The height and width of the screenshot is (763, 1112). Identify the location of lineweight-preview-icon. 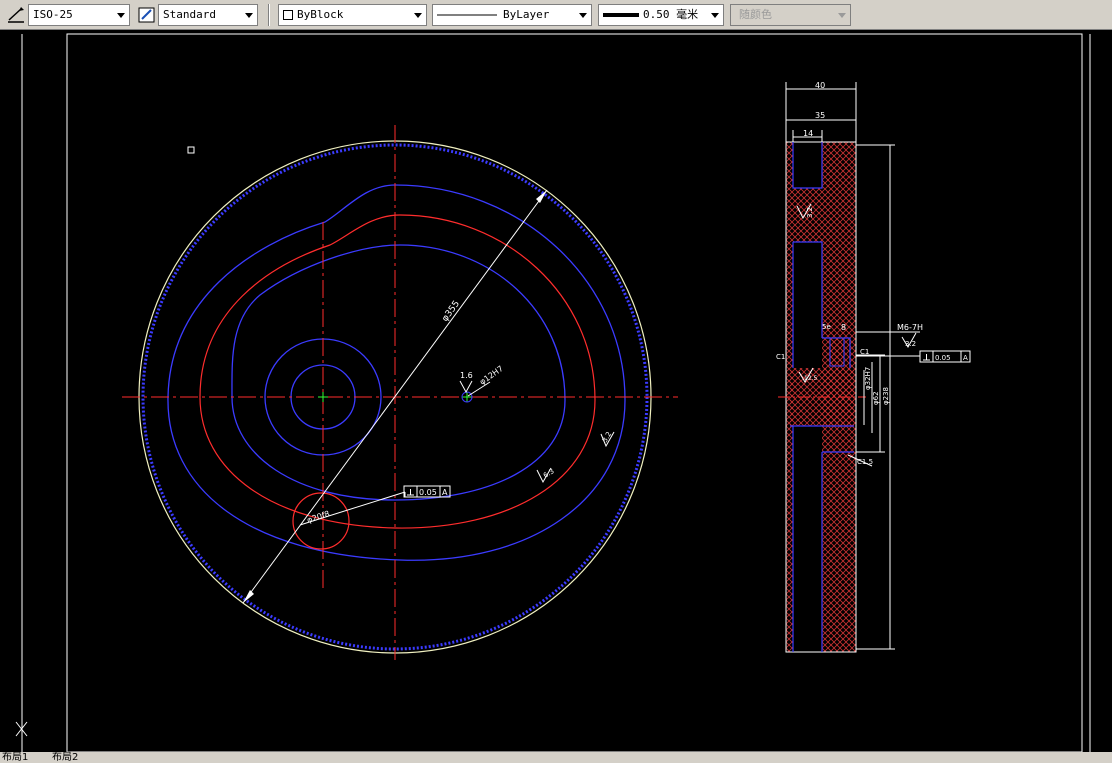
(621, 15).